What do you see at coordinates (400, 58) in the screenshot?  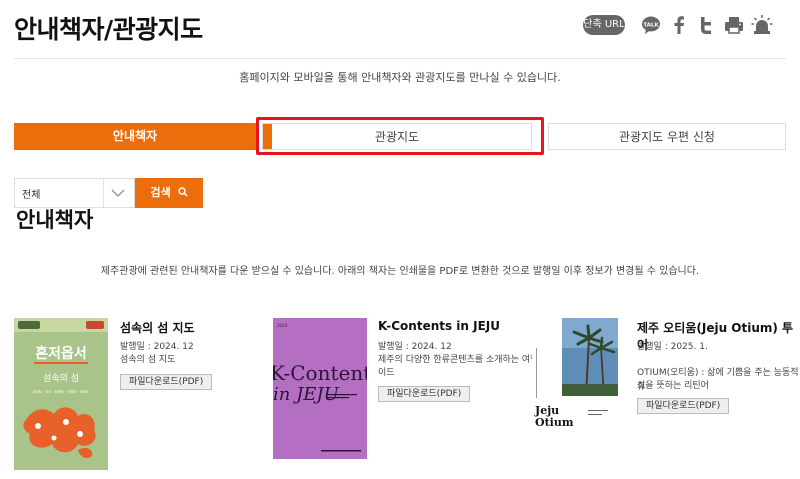 I see `header-divider` at bounding box center [400, 58].